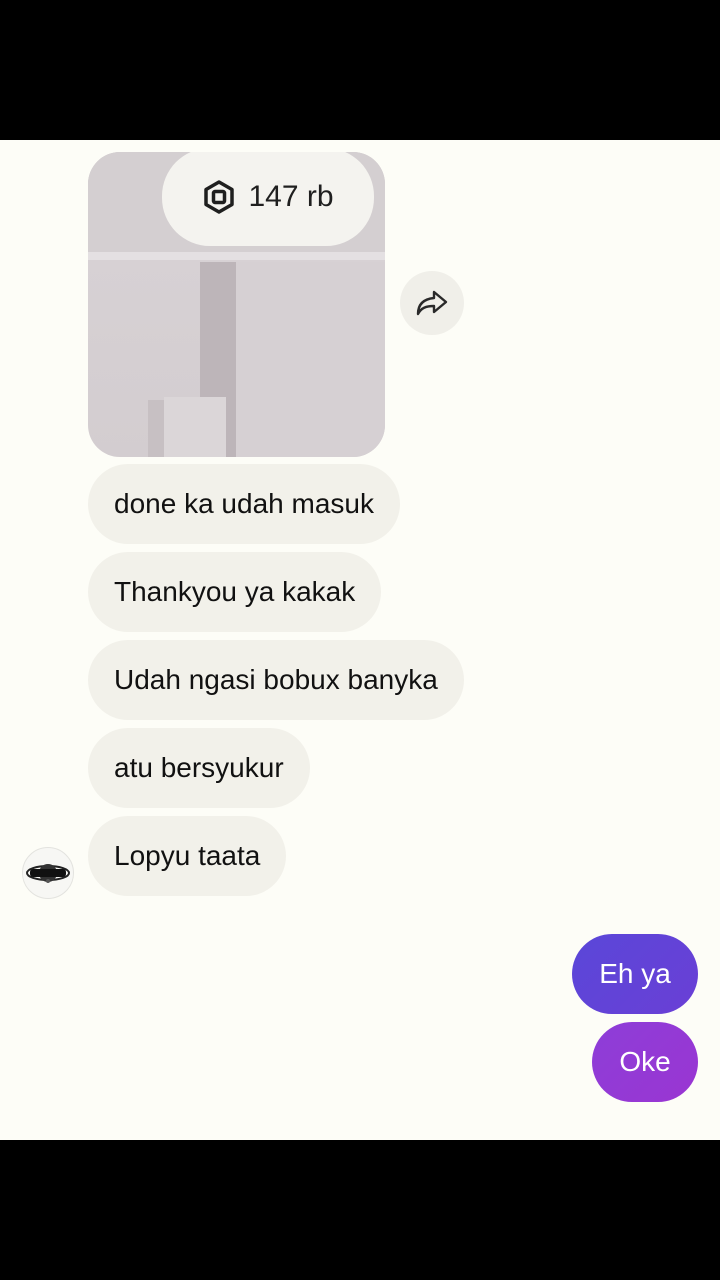 The height and width of the screenshot is (1280, 720). I want to click on image-block-side, so click(156, 428).